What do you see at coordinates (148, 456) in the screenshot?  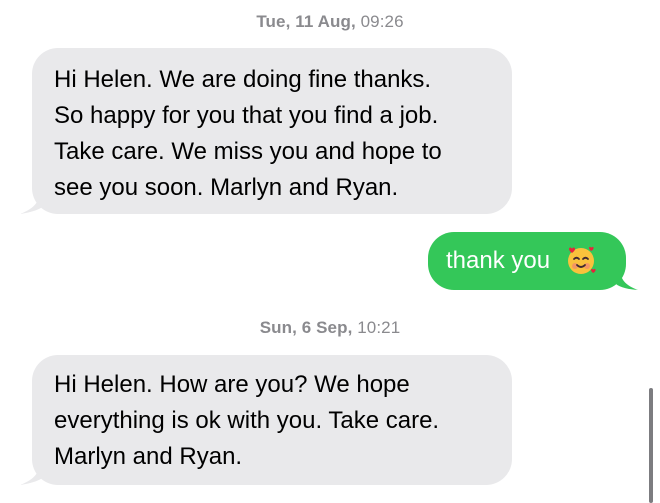 I see `message-line: Marlyn and Ryan.` at bounding box center [148, 456].